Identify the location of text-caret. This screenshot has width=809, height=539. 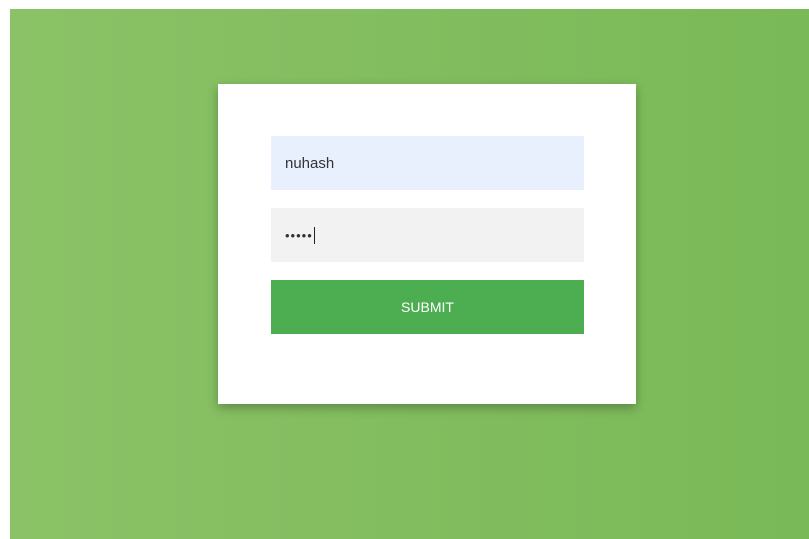
(314, 235).